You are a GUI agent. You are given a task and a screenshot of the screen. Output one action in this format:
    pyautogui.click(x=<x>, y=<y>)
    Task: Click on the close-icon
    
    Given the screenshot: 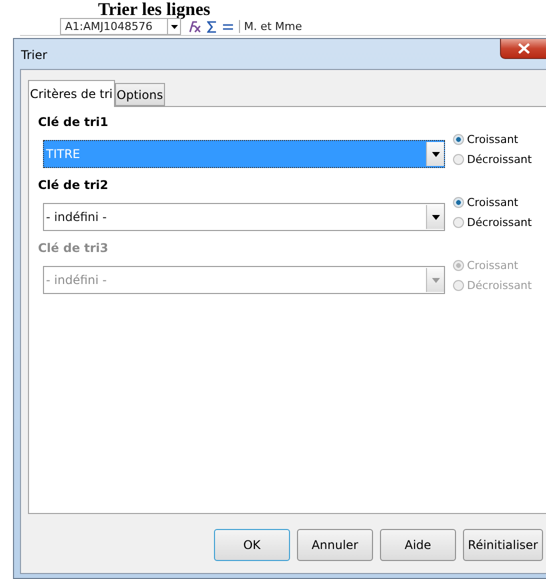 What is the action you would take?
    pyautogui.click(x=524, y=48)
    